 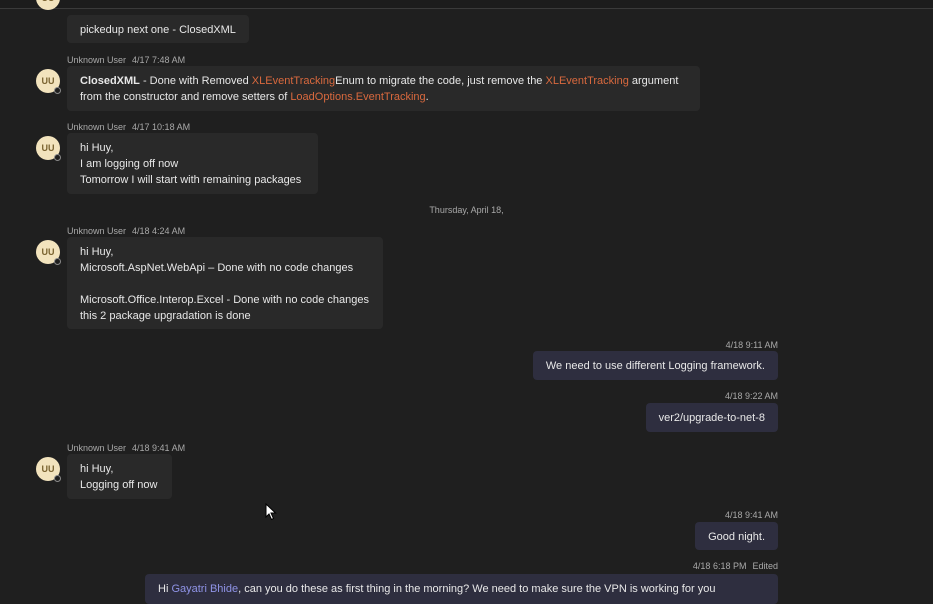 I want to click on code-link: LoadOptions.EventTracking, so click(x=357, y=97).